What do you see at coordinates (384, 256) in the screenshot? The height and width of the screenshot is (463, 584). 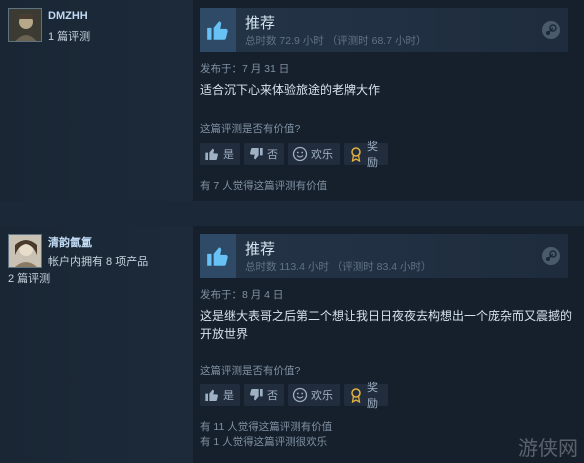 I see `review-header: 推荐 总时数 113.4 小时 （评测时 83.4 小时）` at bounding box center [384, 256].